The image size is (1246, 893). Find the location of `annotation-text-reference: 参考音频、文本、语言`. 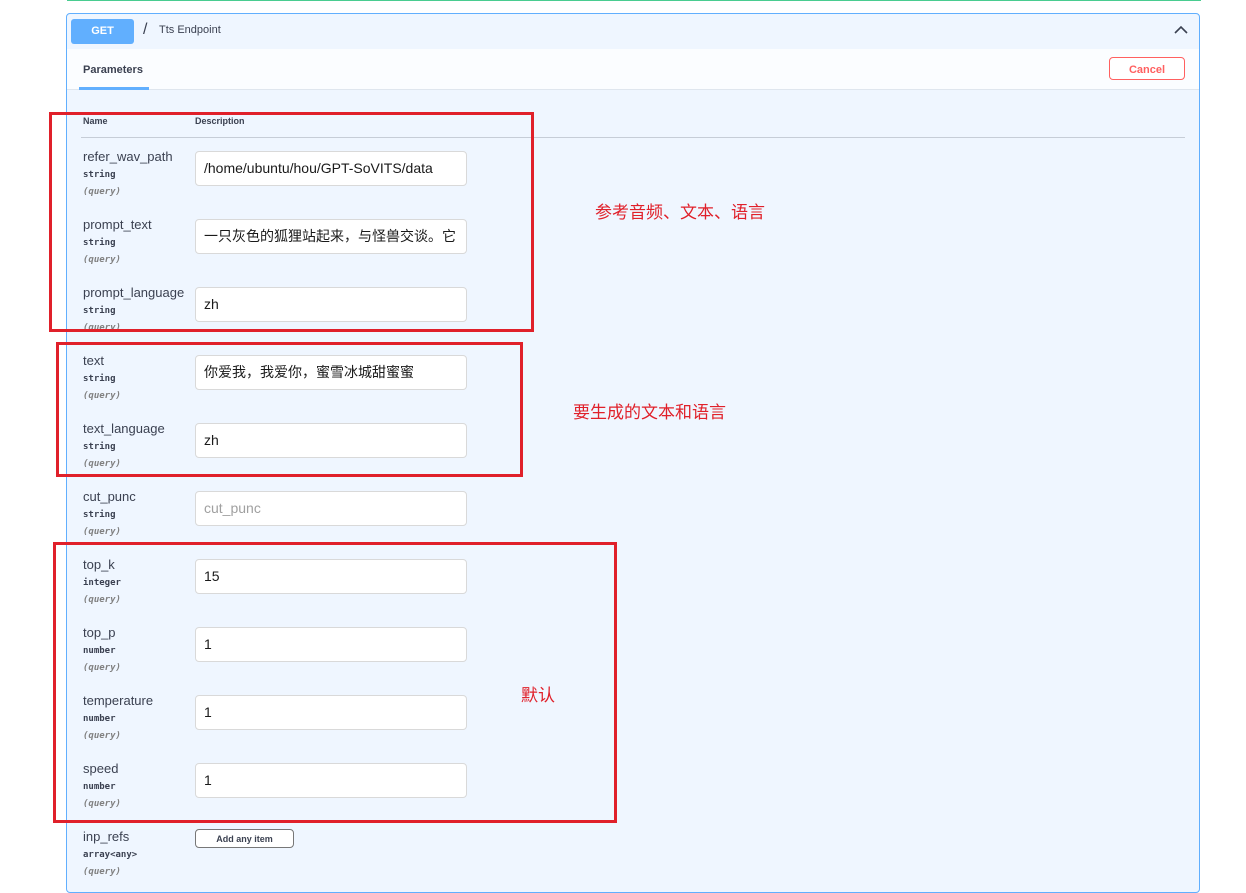

annotation-text-reference: 参考音频、文本、语言 is located at coordinates (680, 213).